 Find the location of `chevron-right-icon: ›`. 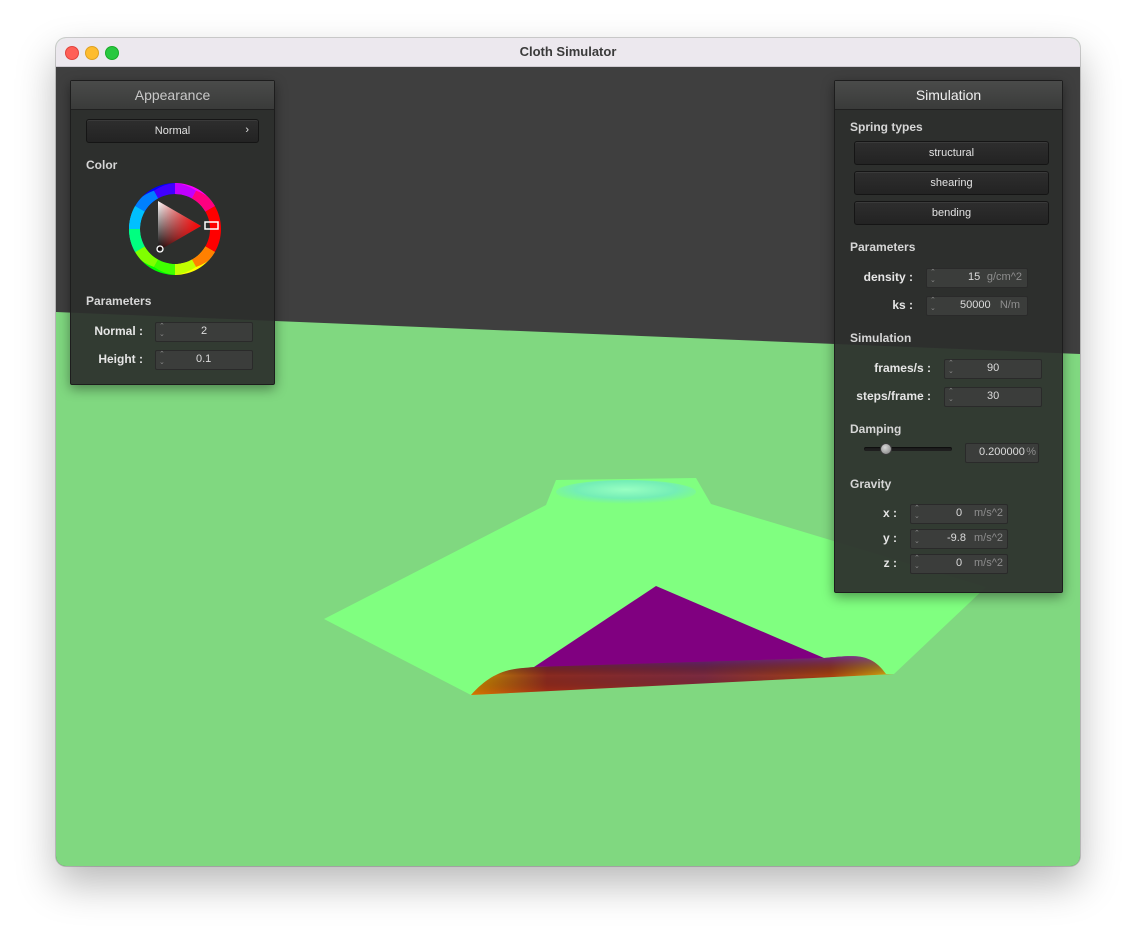

chevron-right-icon: › is located at coordinates (247, 130).